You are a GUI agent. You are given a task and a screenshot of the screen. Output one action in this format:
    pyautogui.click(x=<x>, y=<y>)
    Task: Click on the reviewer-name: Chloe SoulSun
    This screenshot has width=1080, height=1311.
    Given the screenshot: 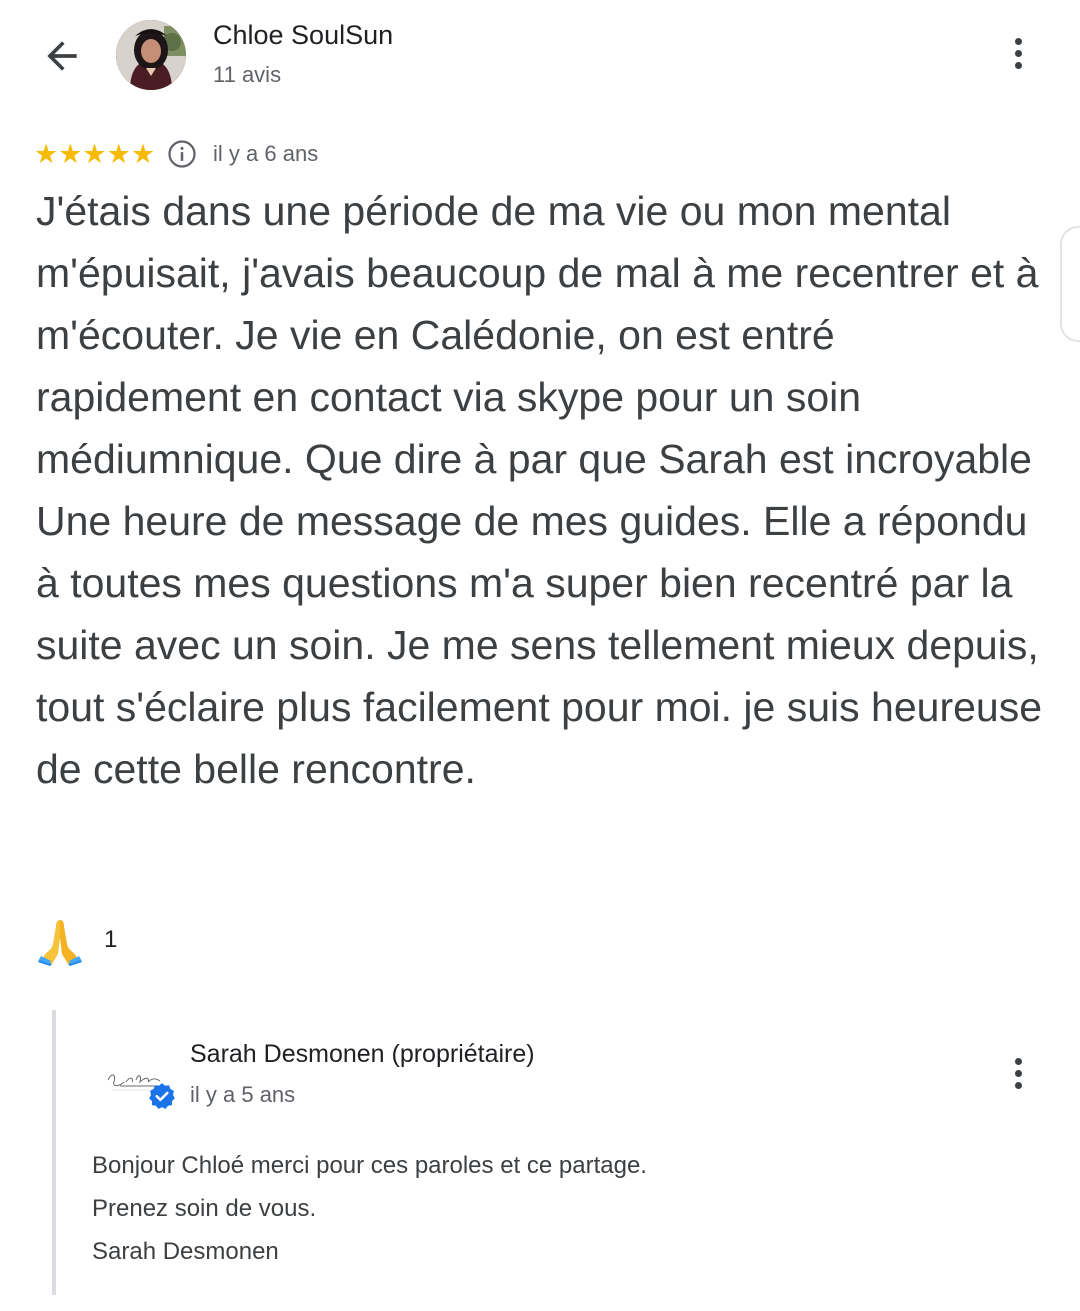 What is the action you would take?
    pyautogui.click(x=303, y=35)
    